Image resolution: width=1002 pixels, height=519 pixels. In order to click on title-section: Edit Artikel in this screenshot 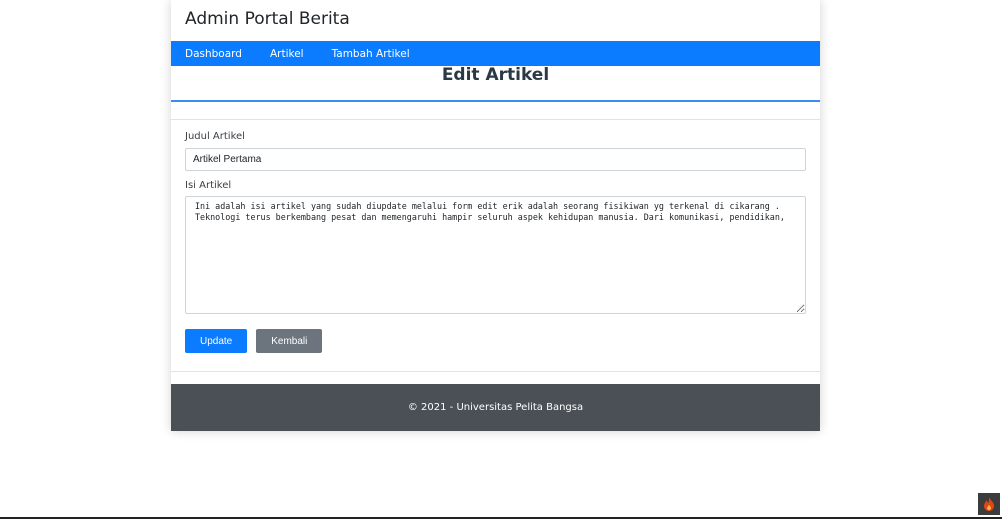, I will do `click(495, 83)`.